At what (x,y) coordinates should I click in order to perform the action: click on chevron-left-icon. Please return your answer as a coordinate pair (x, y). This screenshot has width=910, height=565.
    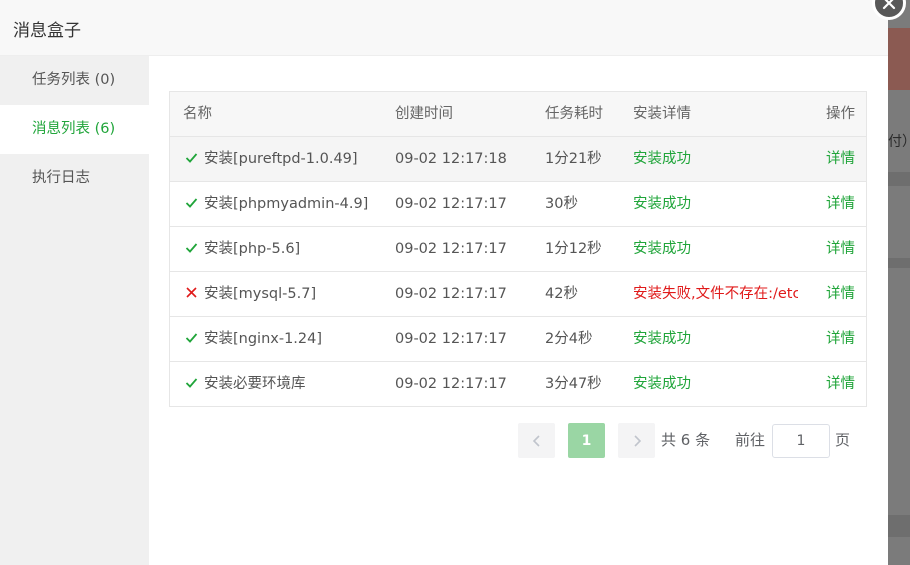
    Looking at the image, I should click on (536, 440).